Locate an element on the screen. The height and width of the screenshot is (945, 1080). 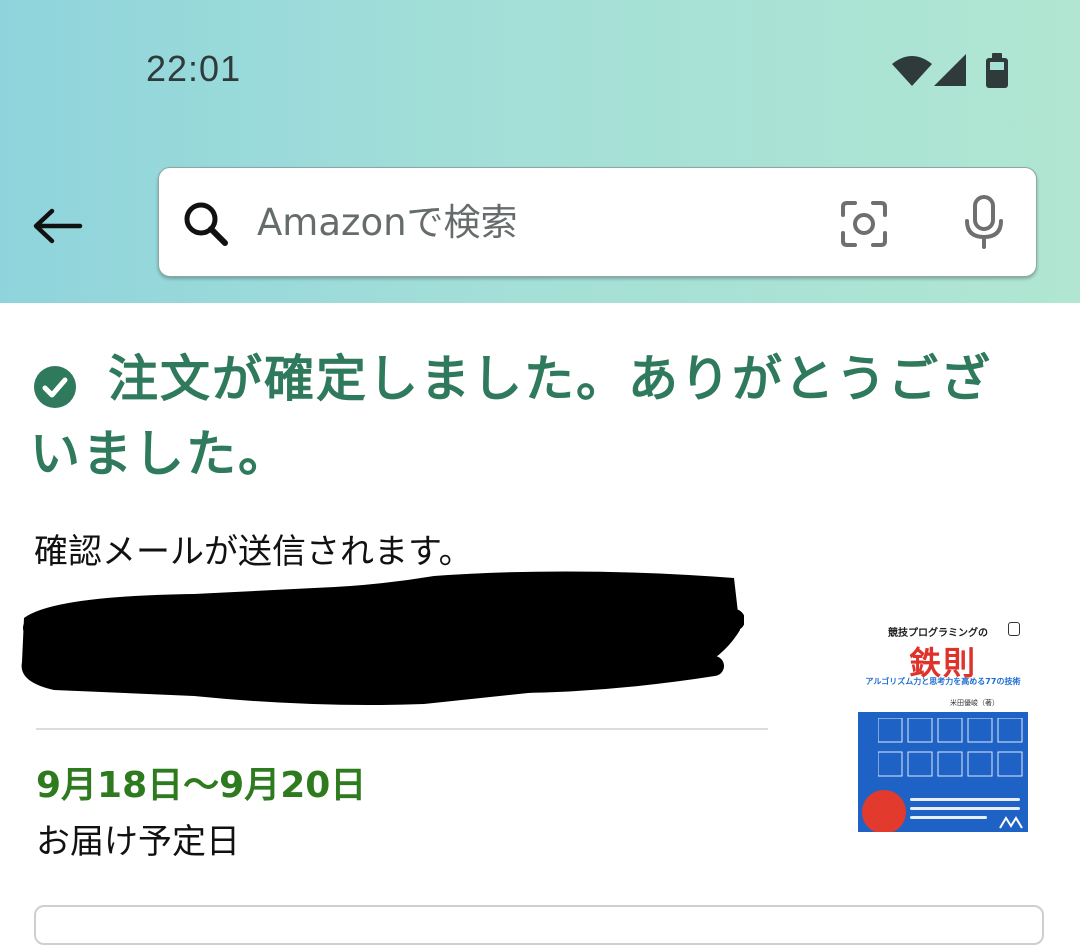
book-author: 米田優峻（著） is located at coordinates (974, 703).